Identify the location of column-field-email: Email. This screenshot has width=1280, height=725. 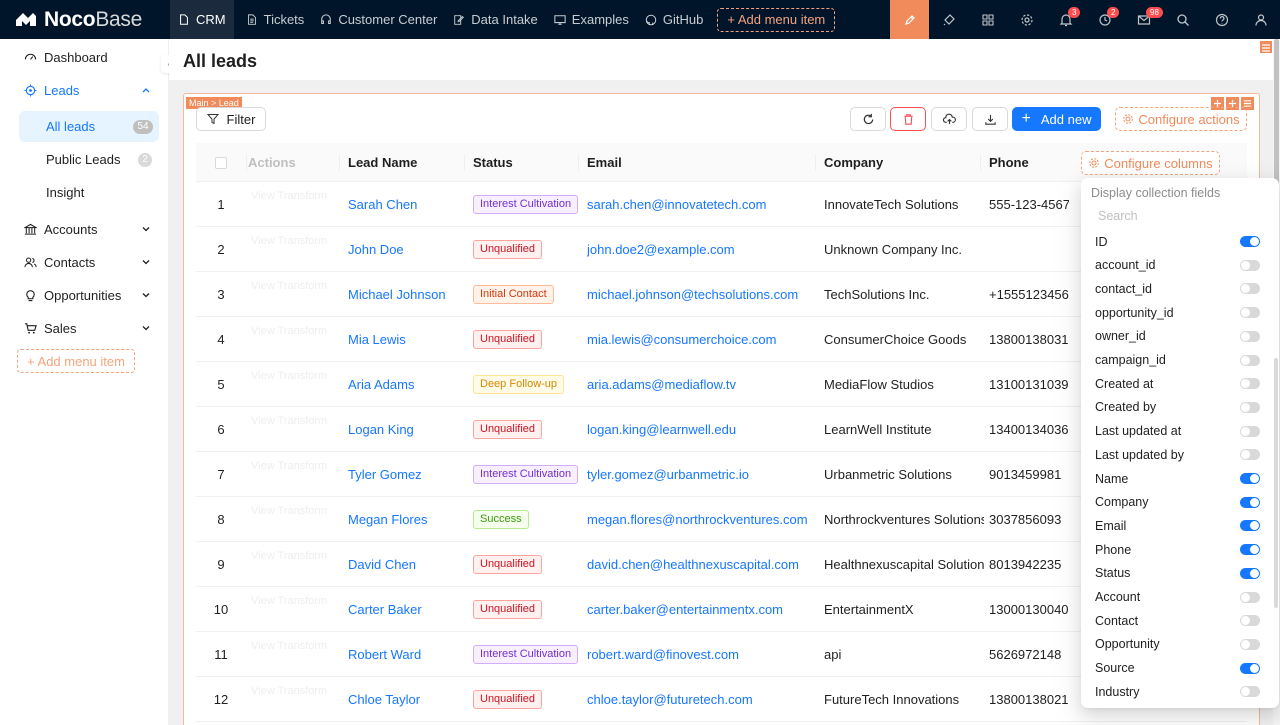
(1175, 525).